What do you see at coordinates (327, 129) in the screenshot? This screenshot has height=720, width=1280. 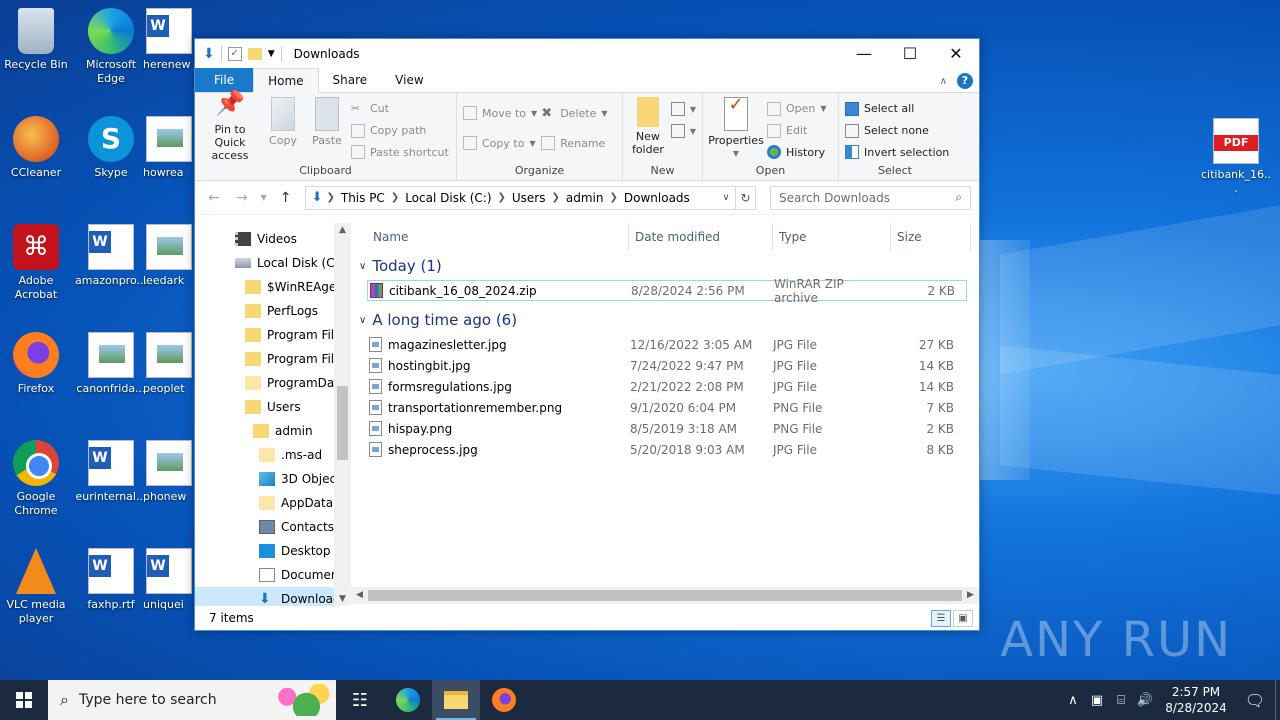 I see `paste-button: Paste` at bounding box center [327, 129].